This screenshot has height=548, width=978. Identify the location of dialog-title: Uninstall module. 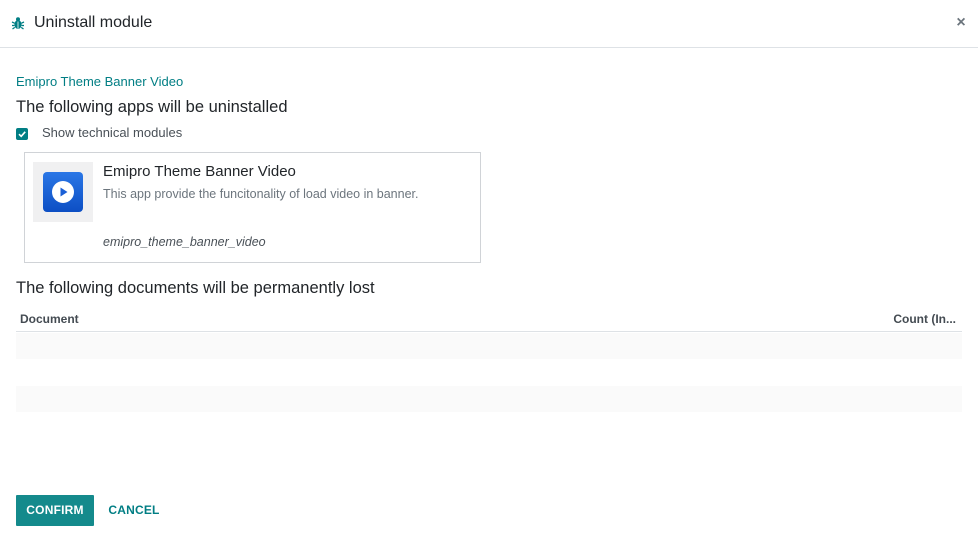
(93, 22).